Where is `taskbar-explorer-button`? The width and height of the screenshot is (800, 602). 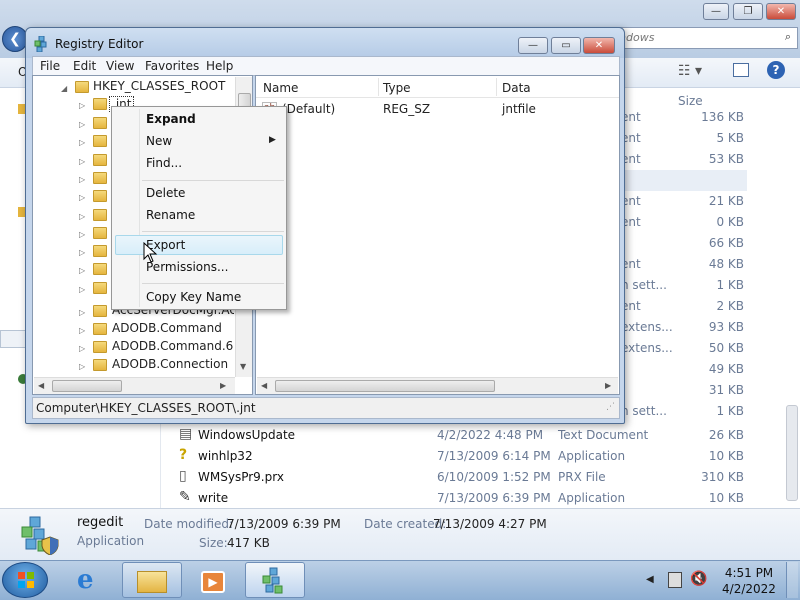
taskbar-explorer-button is located at coordinates (152, 580).